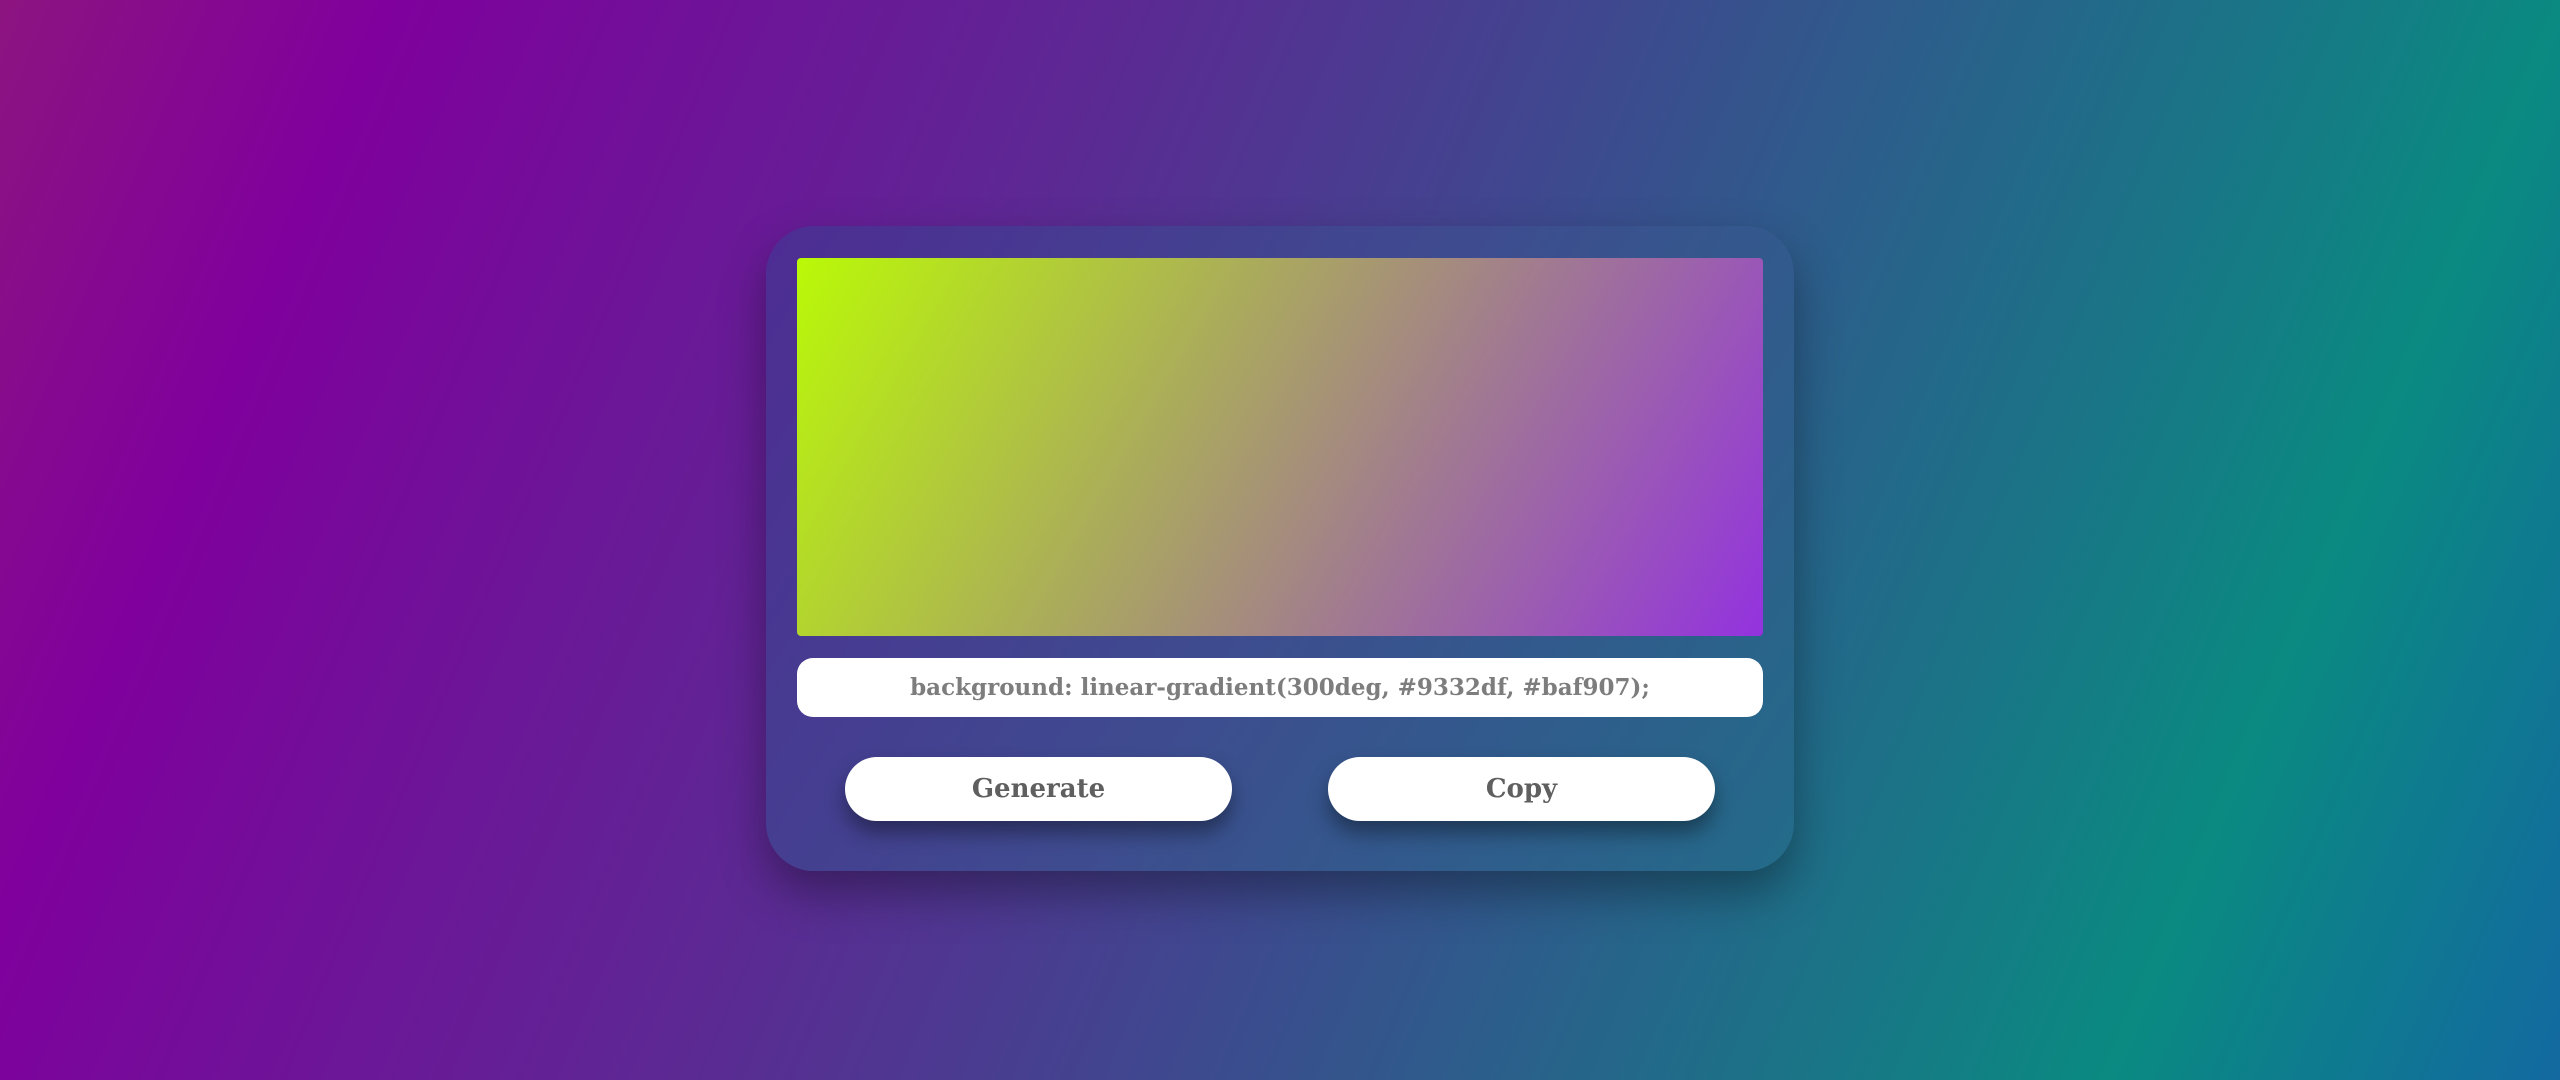 The image size is (2560, 1080). Describe the element at coordinates (1521, 789) in the screenshot. I see `copy-button: Copy` at that location.